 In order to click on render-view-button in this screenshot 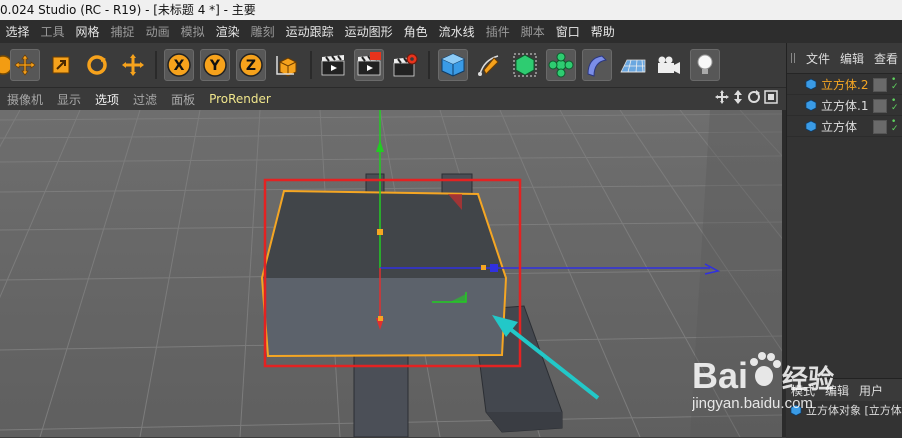, I will do `click(333, 65)`.